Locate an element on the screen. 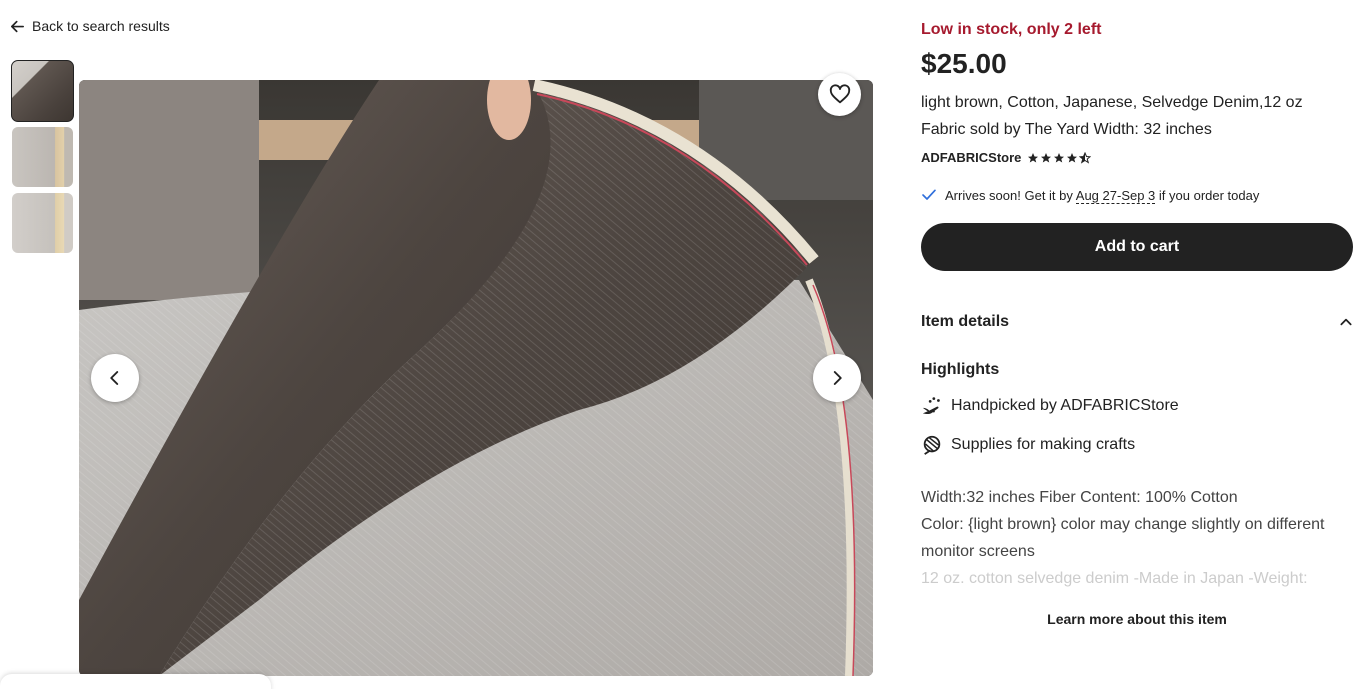 The height and width of the screenshot is (689, 1368). rating-stars is located at coordinates (1059, 157).